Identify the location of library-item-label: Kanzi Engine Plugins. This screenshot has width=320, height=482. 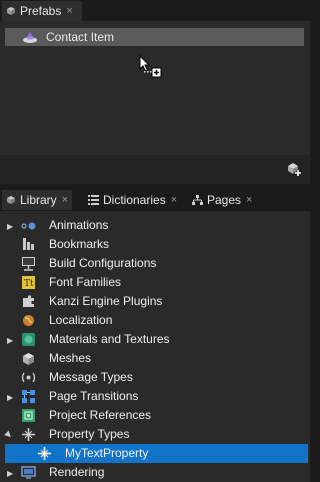
(106, 301).